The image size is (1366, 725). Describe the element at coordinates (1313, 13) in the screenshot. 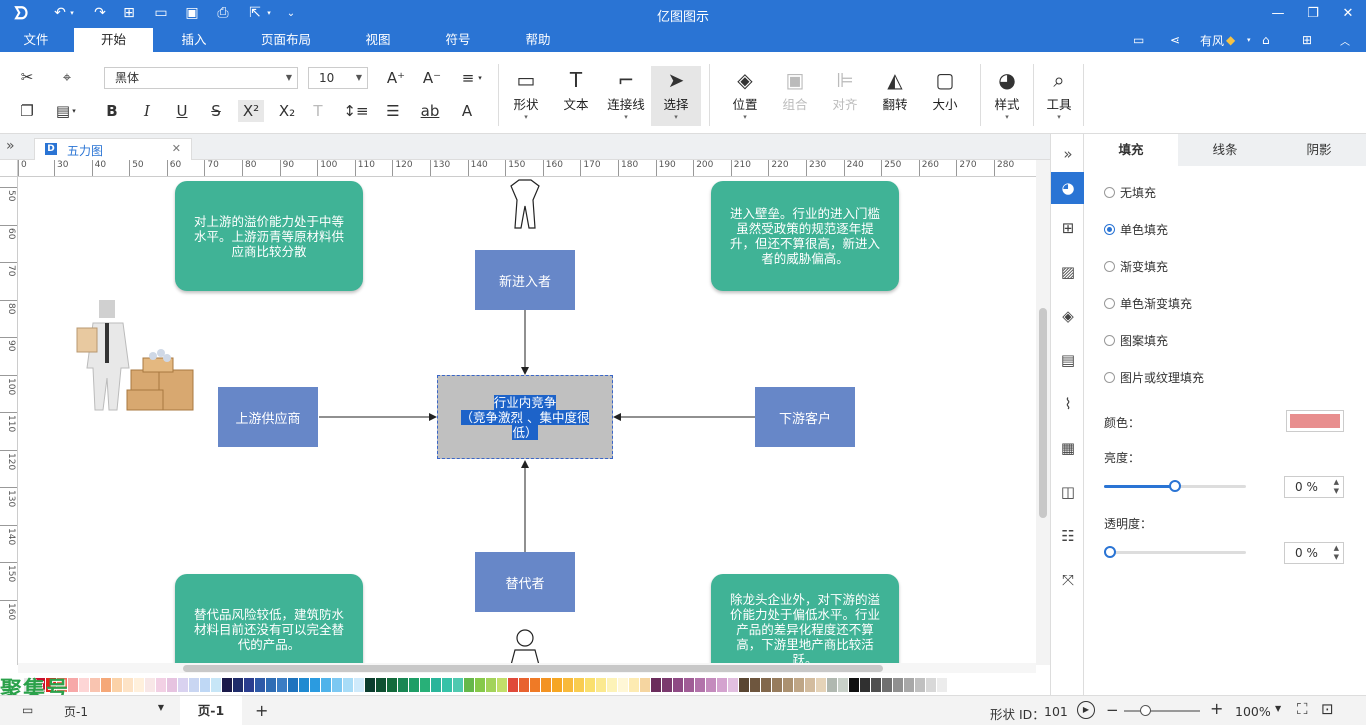

I see `restore-icon: ❐` at that location.